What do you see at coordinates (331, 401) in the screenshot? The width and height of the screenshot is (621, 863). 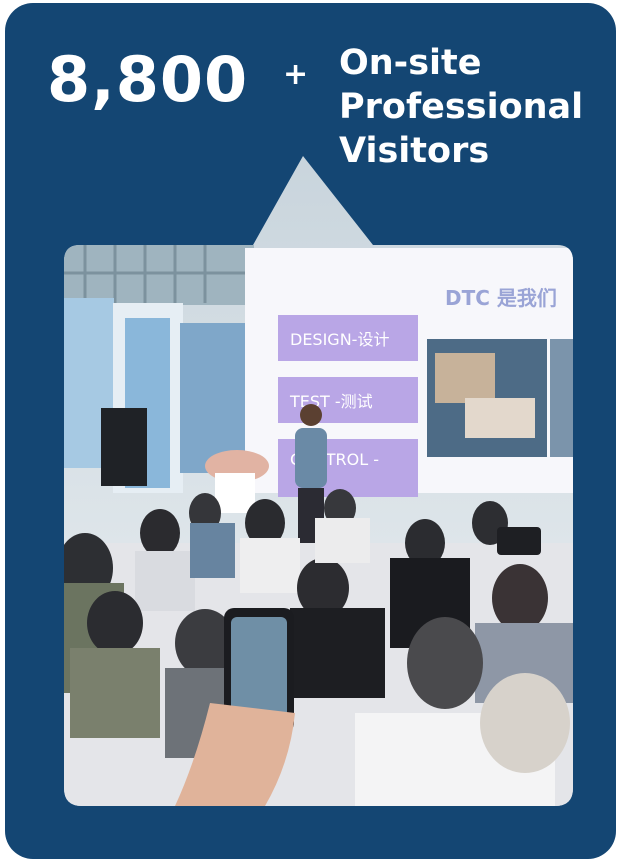 I see `screen-item-test: TEST -测试` at bounding box center [331, 401].